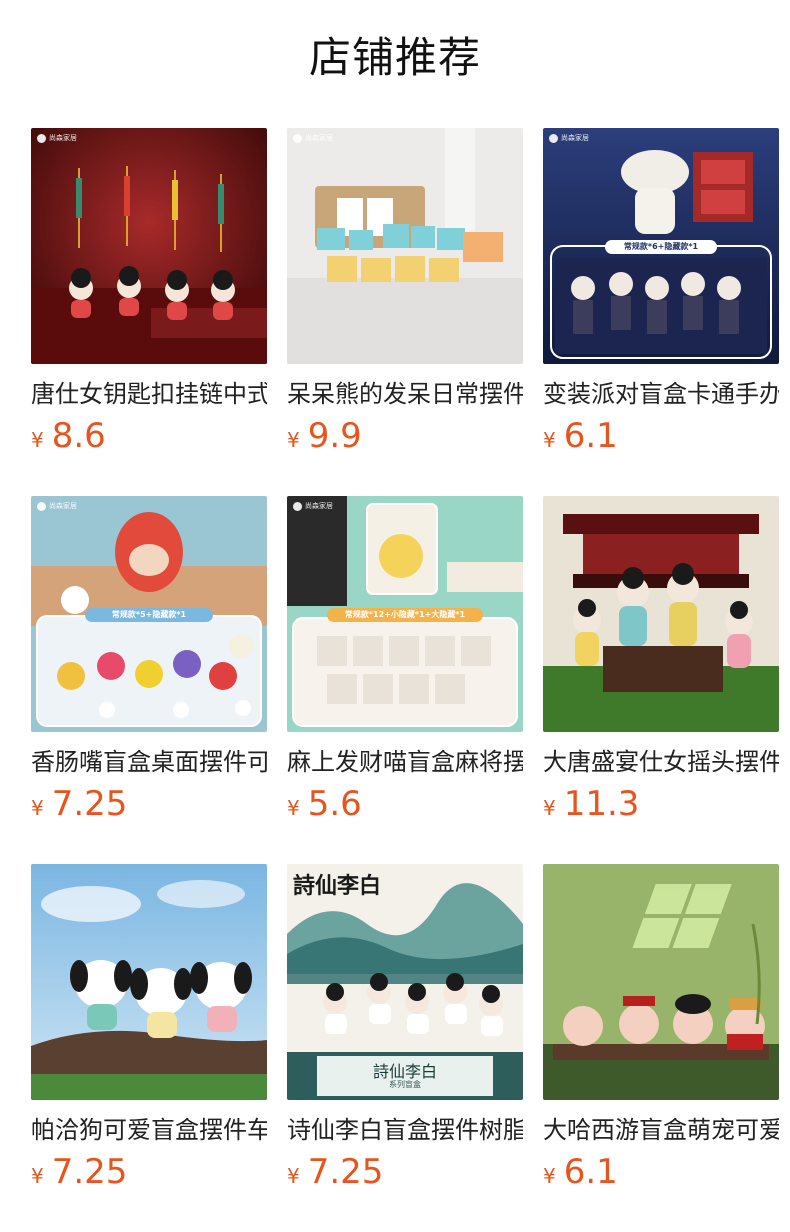  What do you see at coordinates (405, 804) in the screenshot?
I see `product-price: ¥ 5.6` at bounding box center [405, 804].